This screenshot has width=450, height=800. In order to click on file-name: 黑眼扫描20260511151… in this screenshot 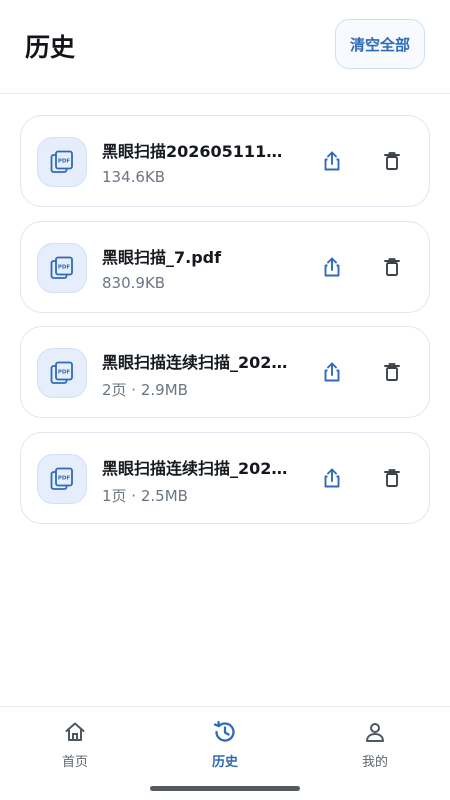, I will do `click(197, 151)`.